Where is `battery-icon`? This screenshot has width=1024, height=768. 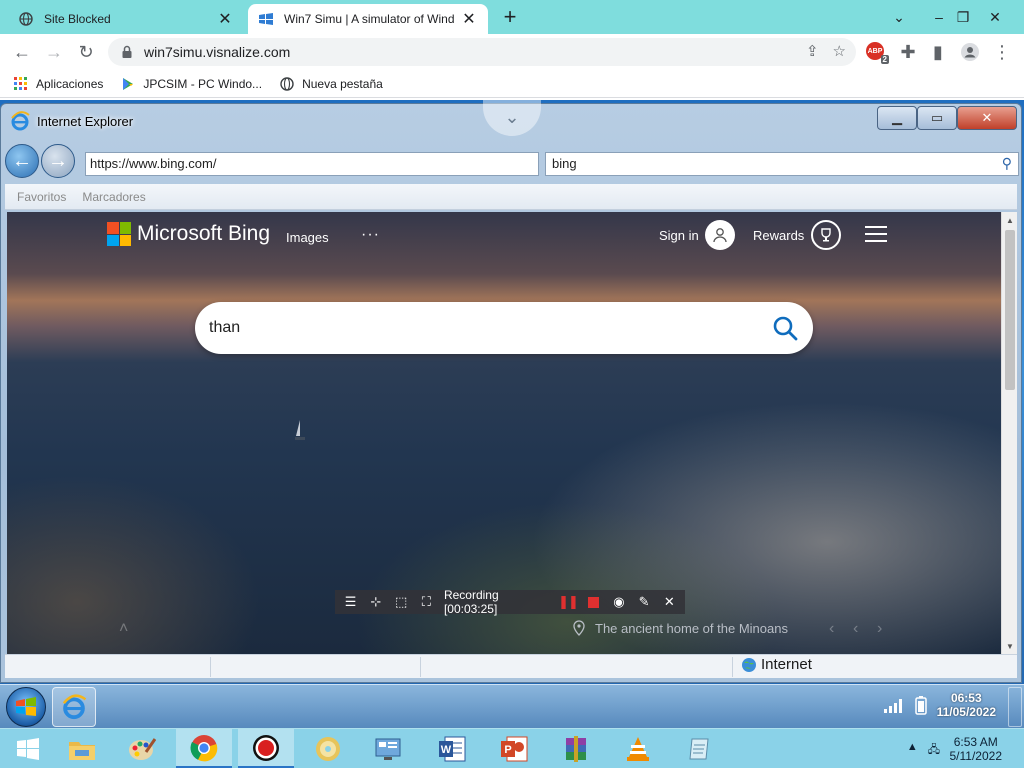
battery-icon is located at coordinates (920, 705).